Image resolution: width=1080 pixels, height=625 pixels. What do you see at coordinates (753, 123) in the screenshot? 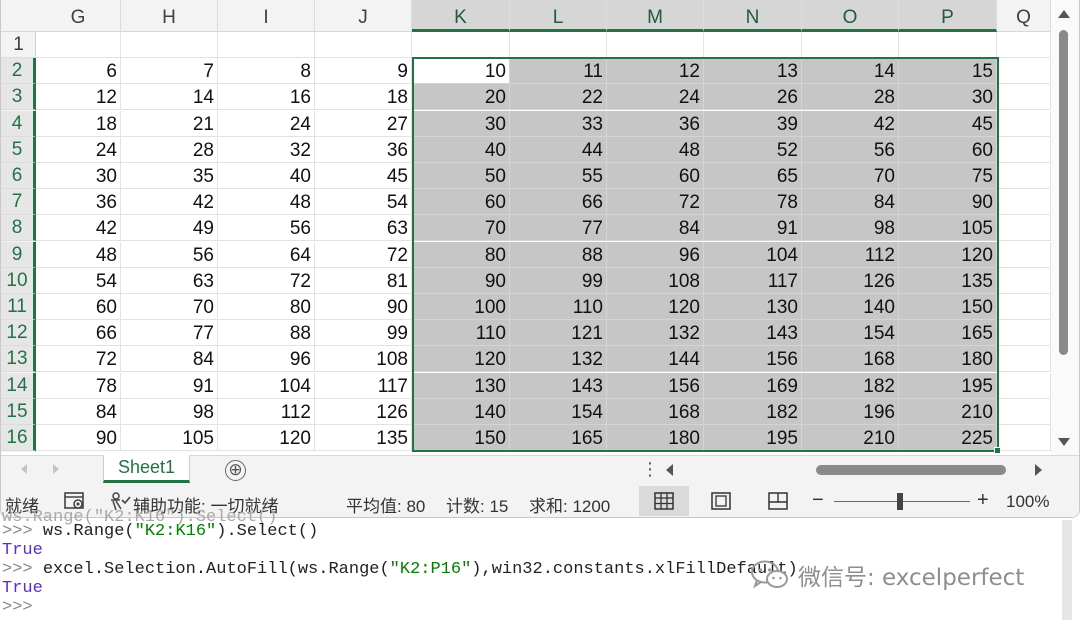
I see `cell-N4: 39` at bounding box center [753, 123].